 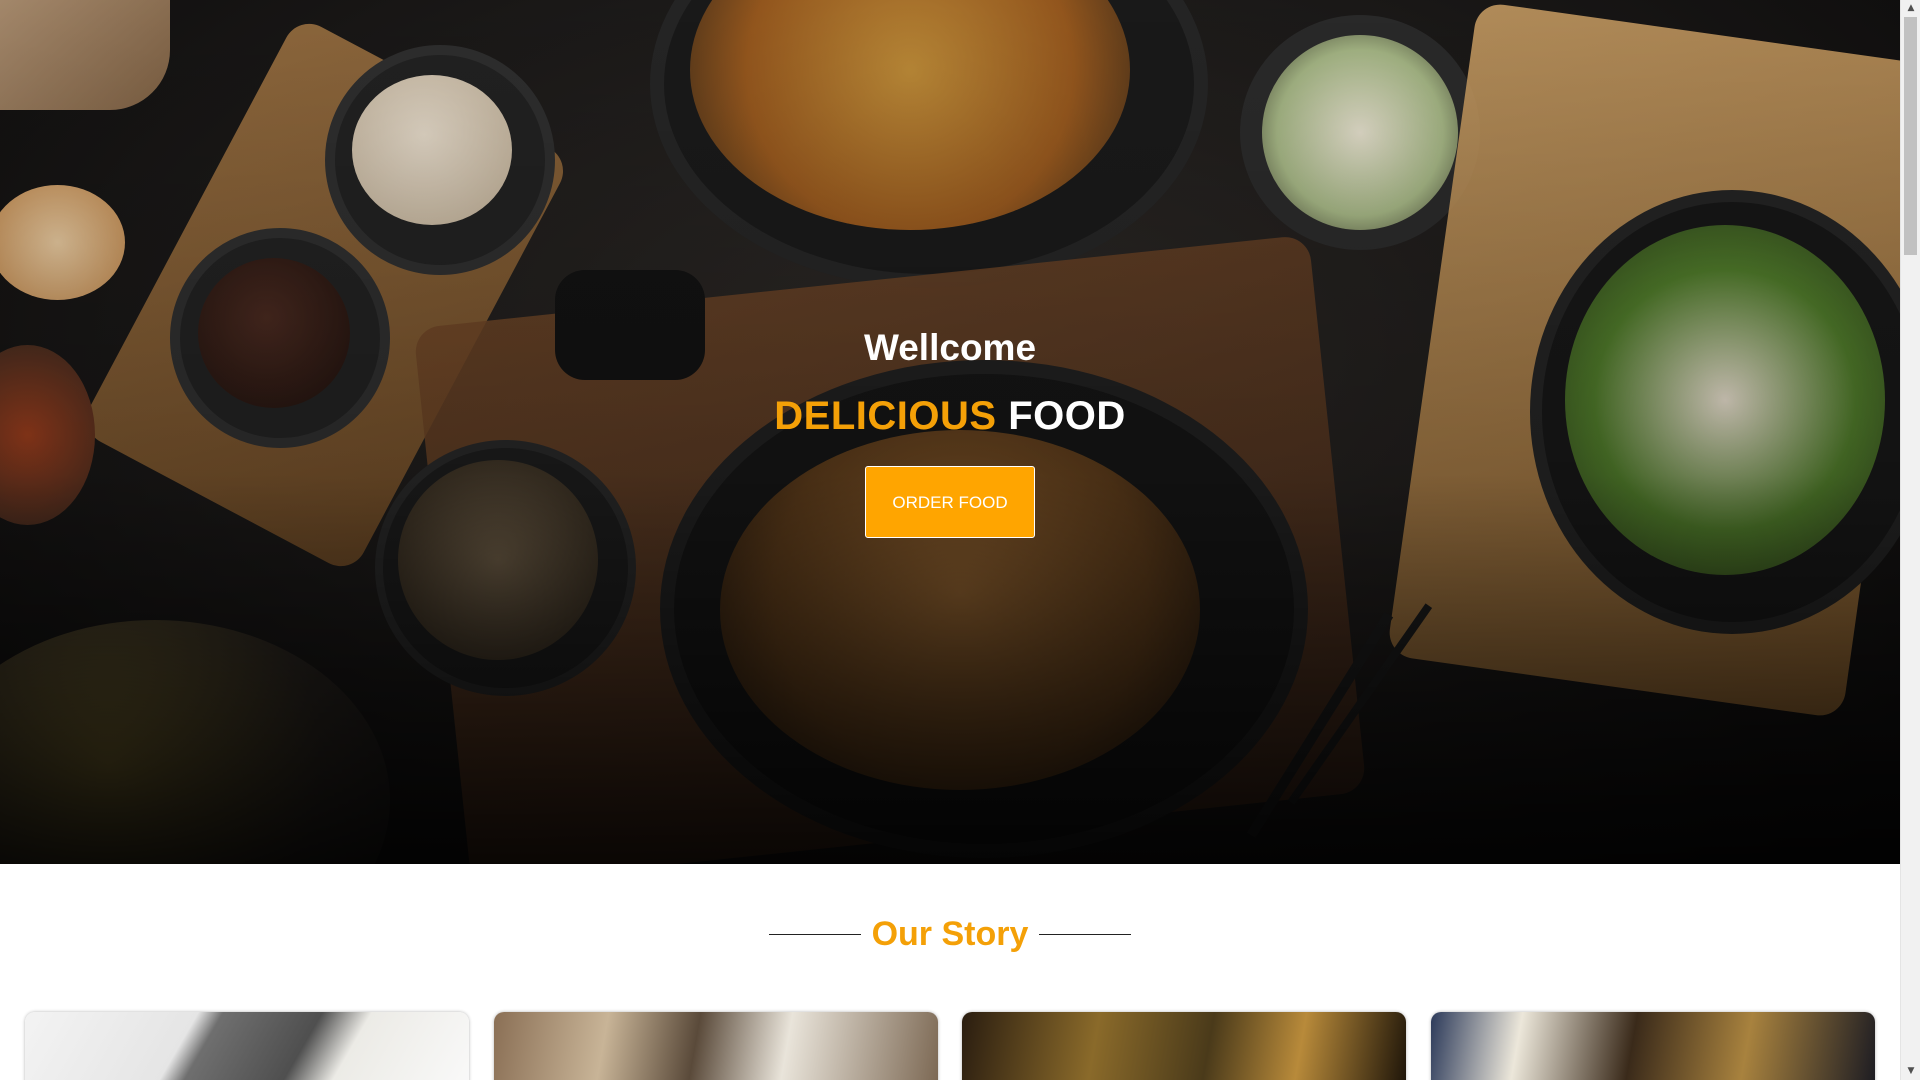 I want to click on scroll-down-icon: ▼, so click(x=1910, y=1071).